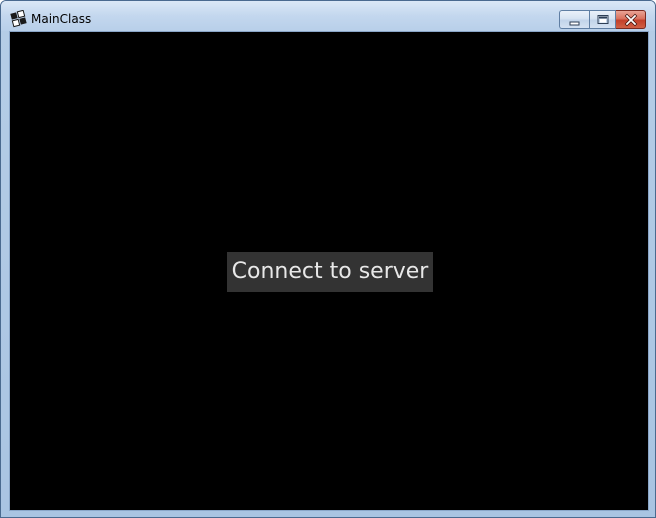  I want to click on connect-to-server-button: Connect to server, so click(330, 272).